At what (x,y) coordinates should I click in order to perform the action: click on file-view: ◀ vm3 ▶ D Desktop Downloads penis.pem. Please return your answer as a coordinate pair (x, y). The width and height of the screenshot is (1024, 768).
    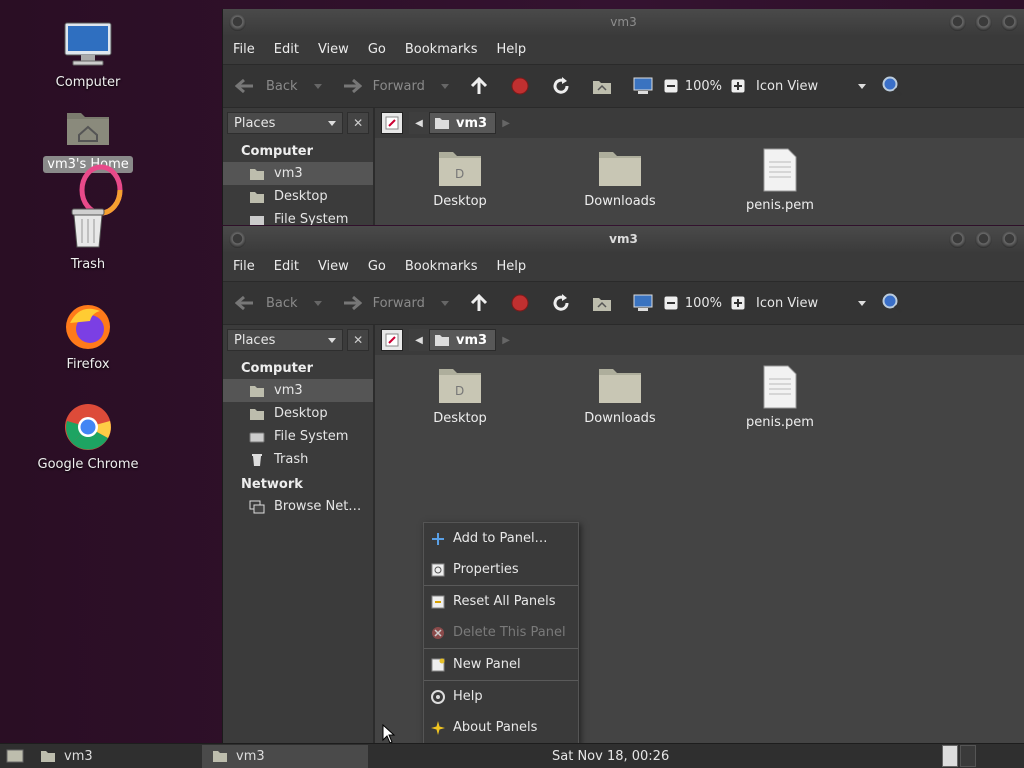
    Looking at the image, I should click on (699, 166).